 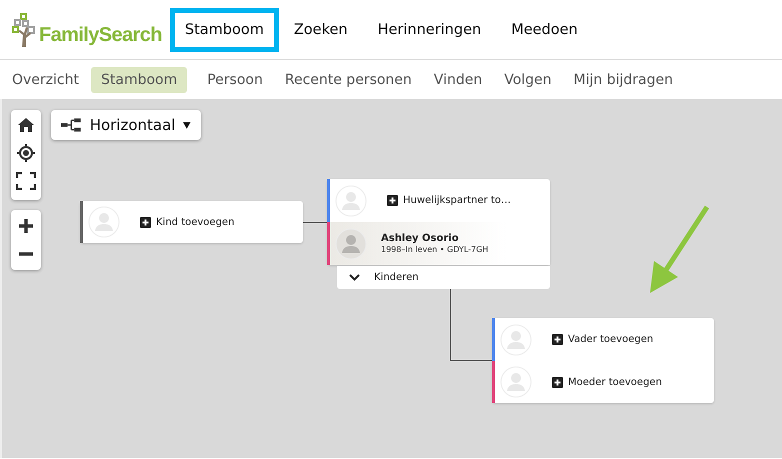 I want to click on crosshair-icon, so click(x=26, y=153).